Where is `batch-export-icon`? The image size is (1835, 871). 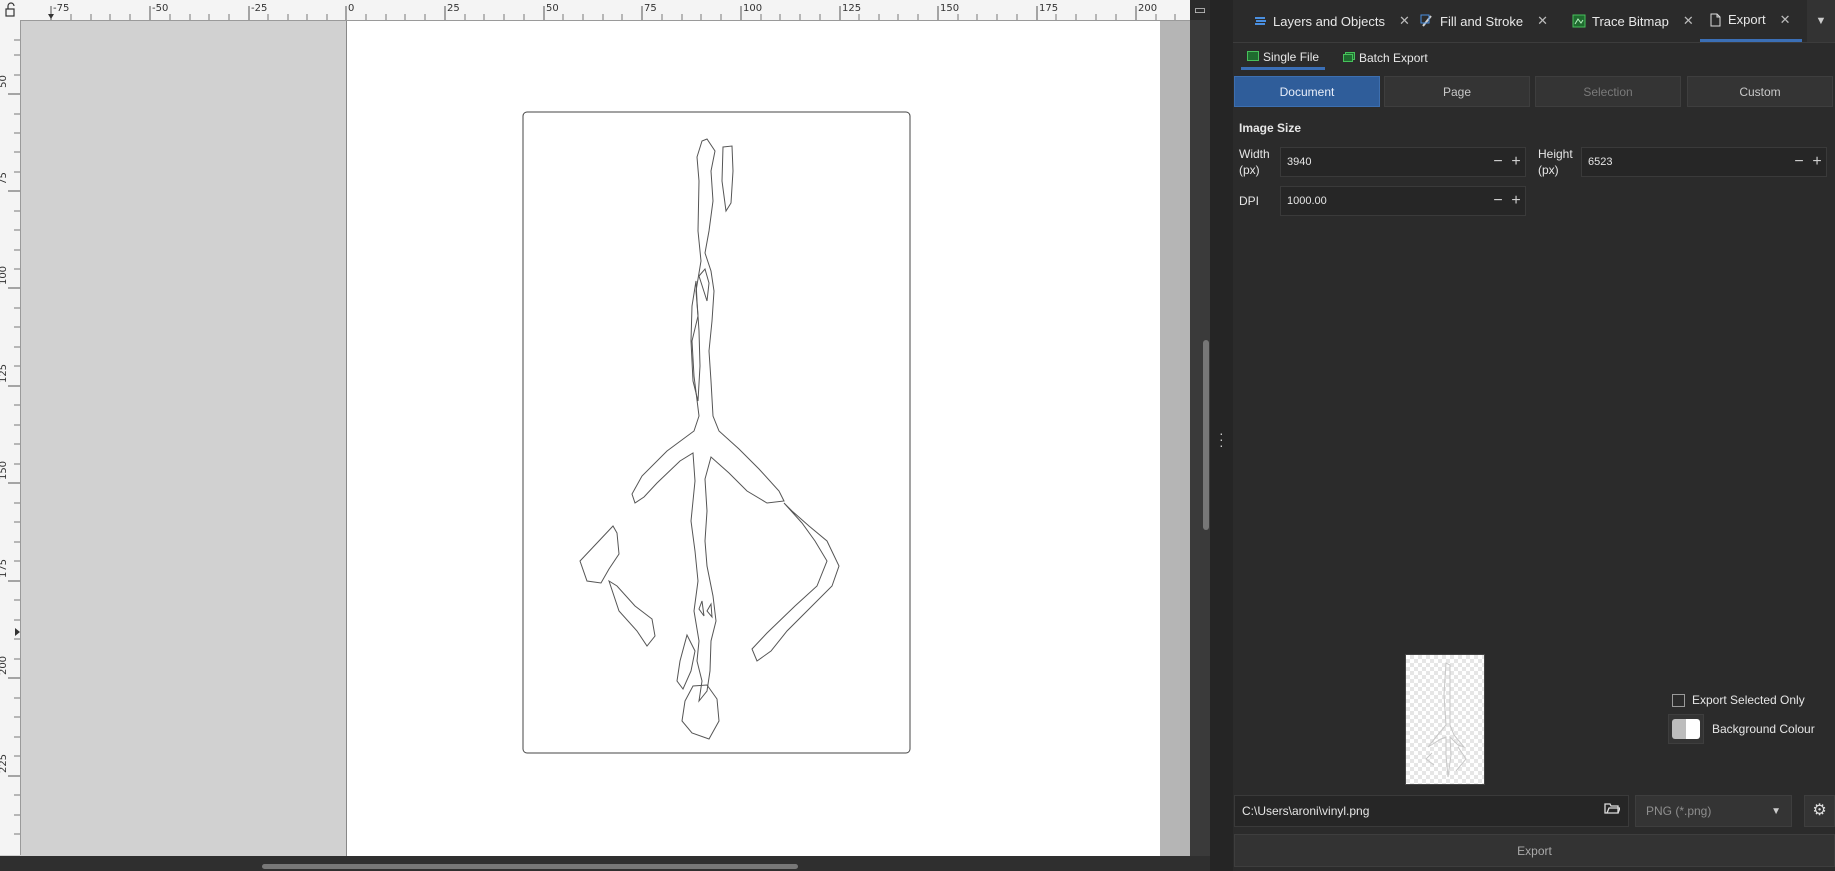
batch-export-icon is located at coordinates (1349, 58).